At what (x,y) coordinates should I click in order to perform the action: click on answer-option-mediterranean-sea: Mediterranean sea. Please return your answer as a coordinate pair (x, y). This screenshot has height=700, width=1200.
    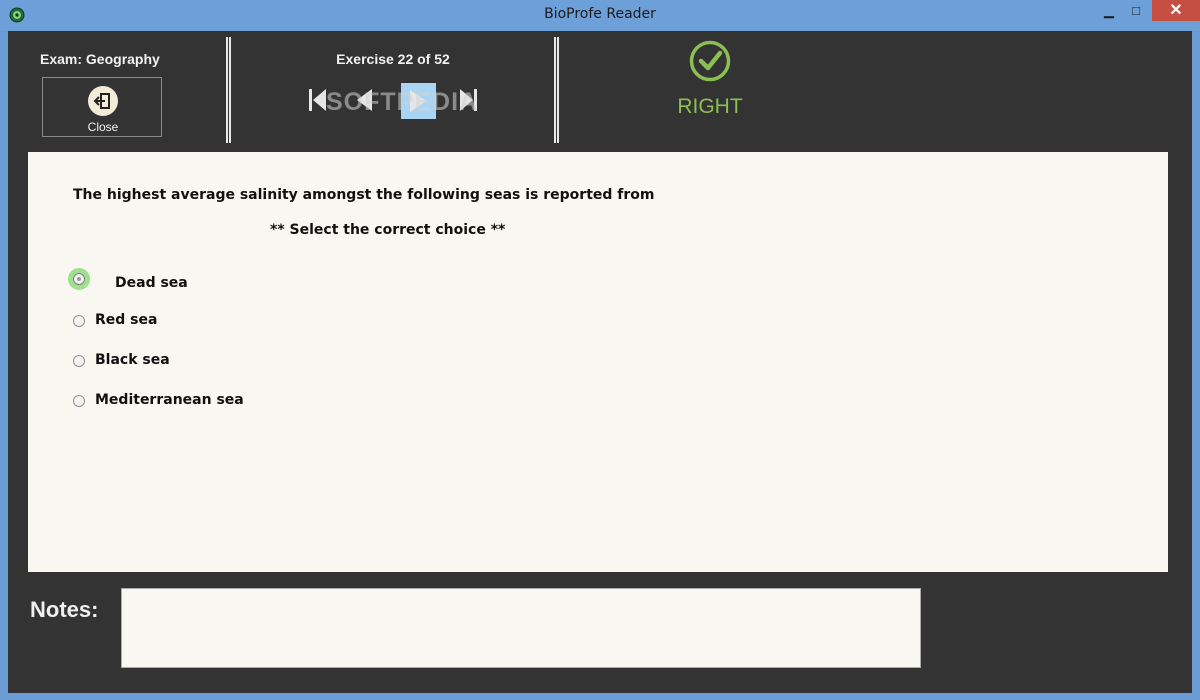
    Looking at the image, I should click on (178, 401).